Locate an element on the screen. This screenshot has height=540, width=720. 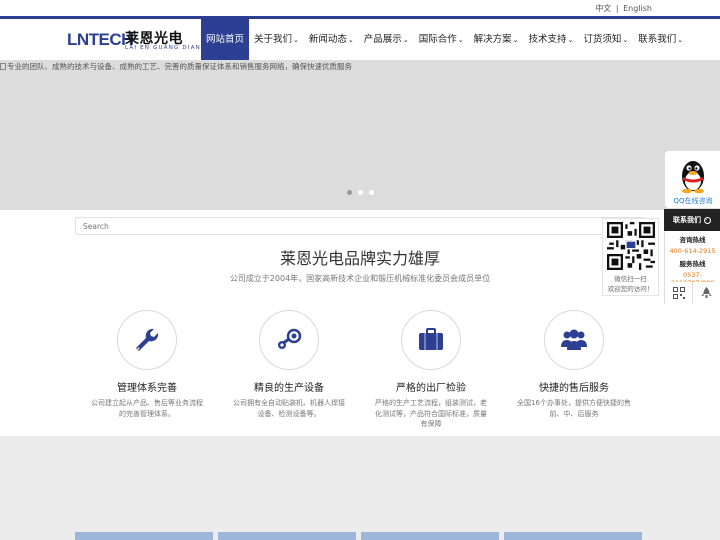
wechat-qr-panel: 微信扫一扫 欢迎您的访问！ is located at coordinates (630, 257).